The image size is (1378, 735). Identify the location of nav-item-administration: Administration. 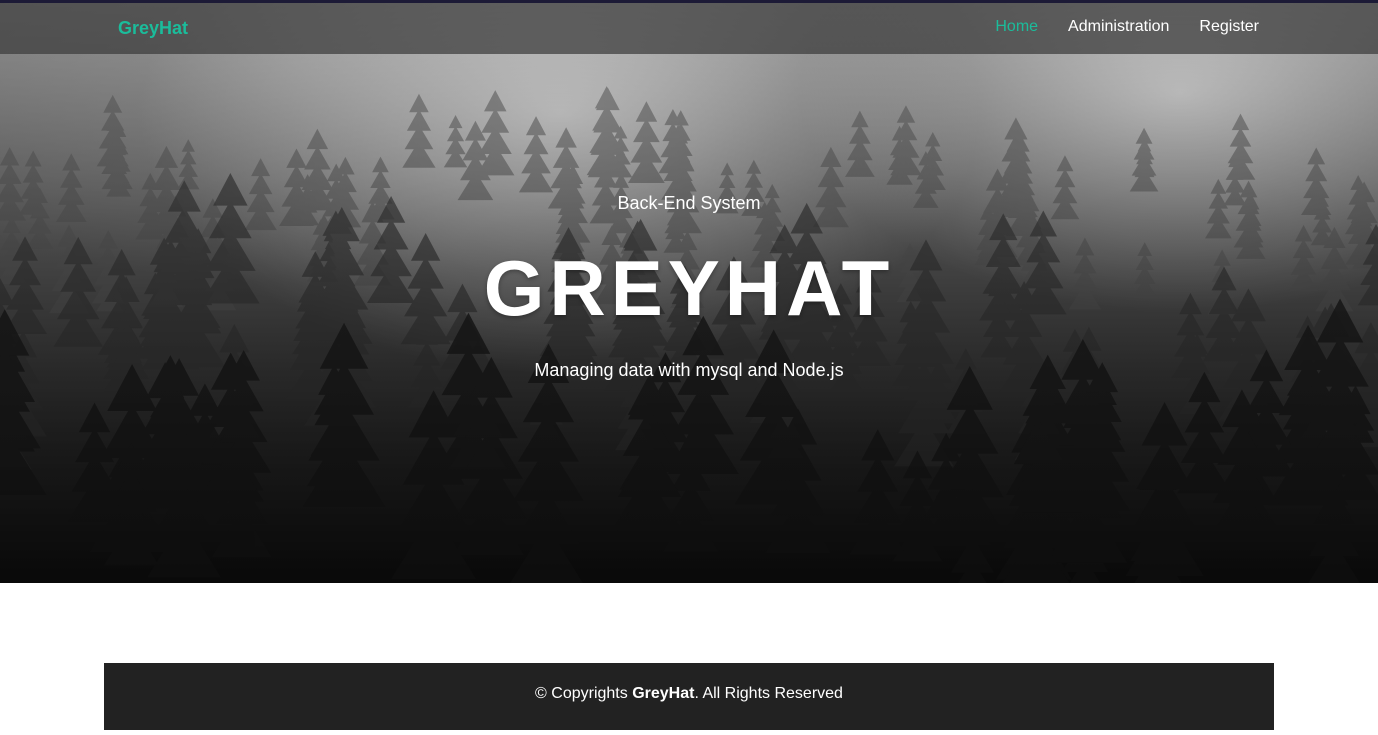
(1118, 27).